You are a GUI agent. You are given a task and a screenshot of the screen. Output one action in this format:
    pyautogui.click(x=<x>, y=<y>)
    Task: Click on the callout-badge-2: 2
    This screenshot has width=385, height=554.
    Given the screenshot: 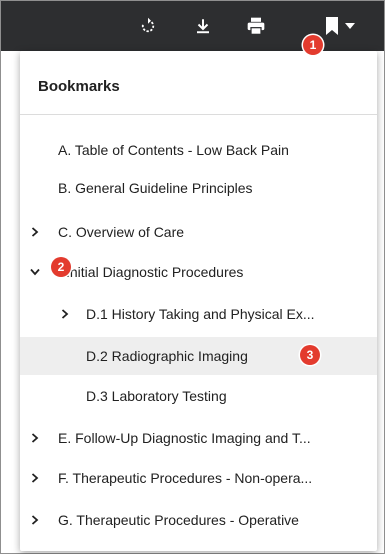 What is the action you would take?
    pyautogui.click(x=61, y=267)
    